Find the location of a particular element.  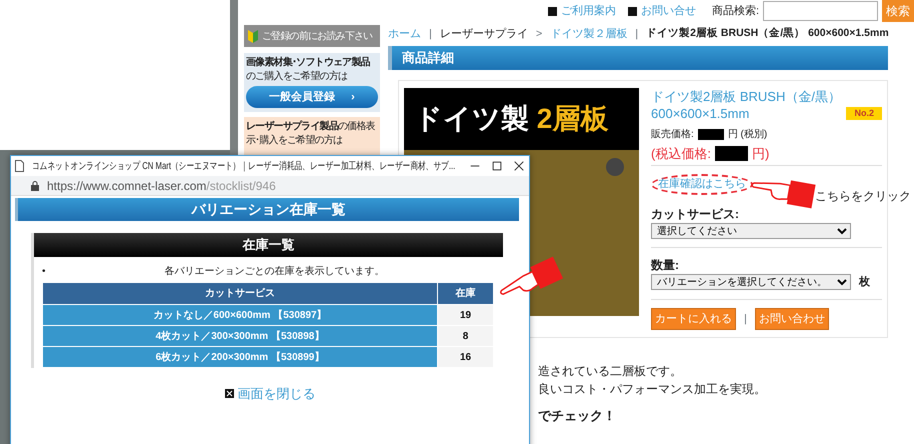

notice-text: ご登録の前にお読み下さい is located at coordinates (317, 37).